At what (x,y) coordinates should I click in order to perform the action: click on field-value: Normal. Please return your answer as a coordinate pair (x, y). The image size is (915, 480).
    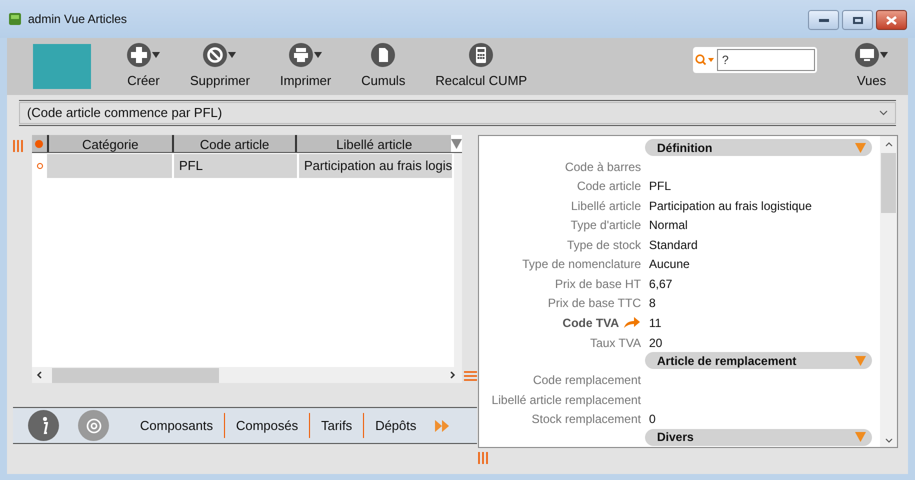
    Looking at the image, I should click on (668, 225).